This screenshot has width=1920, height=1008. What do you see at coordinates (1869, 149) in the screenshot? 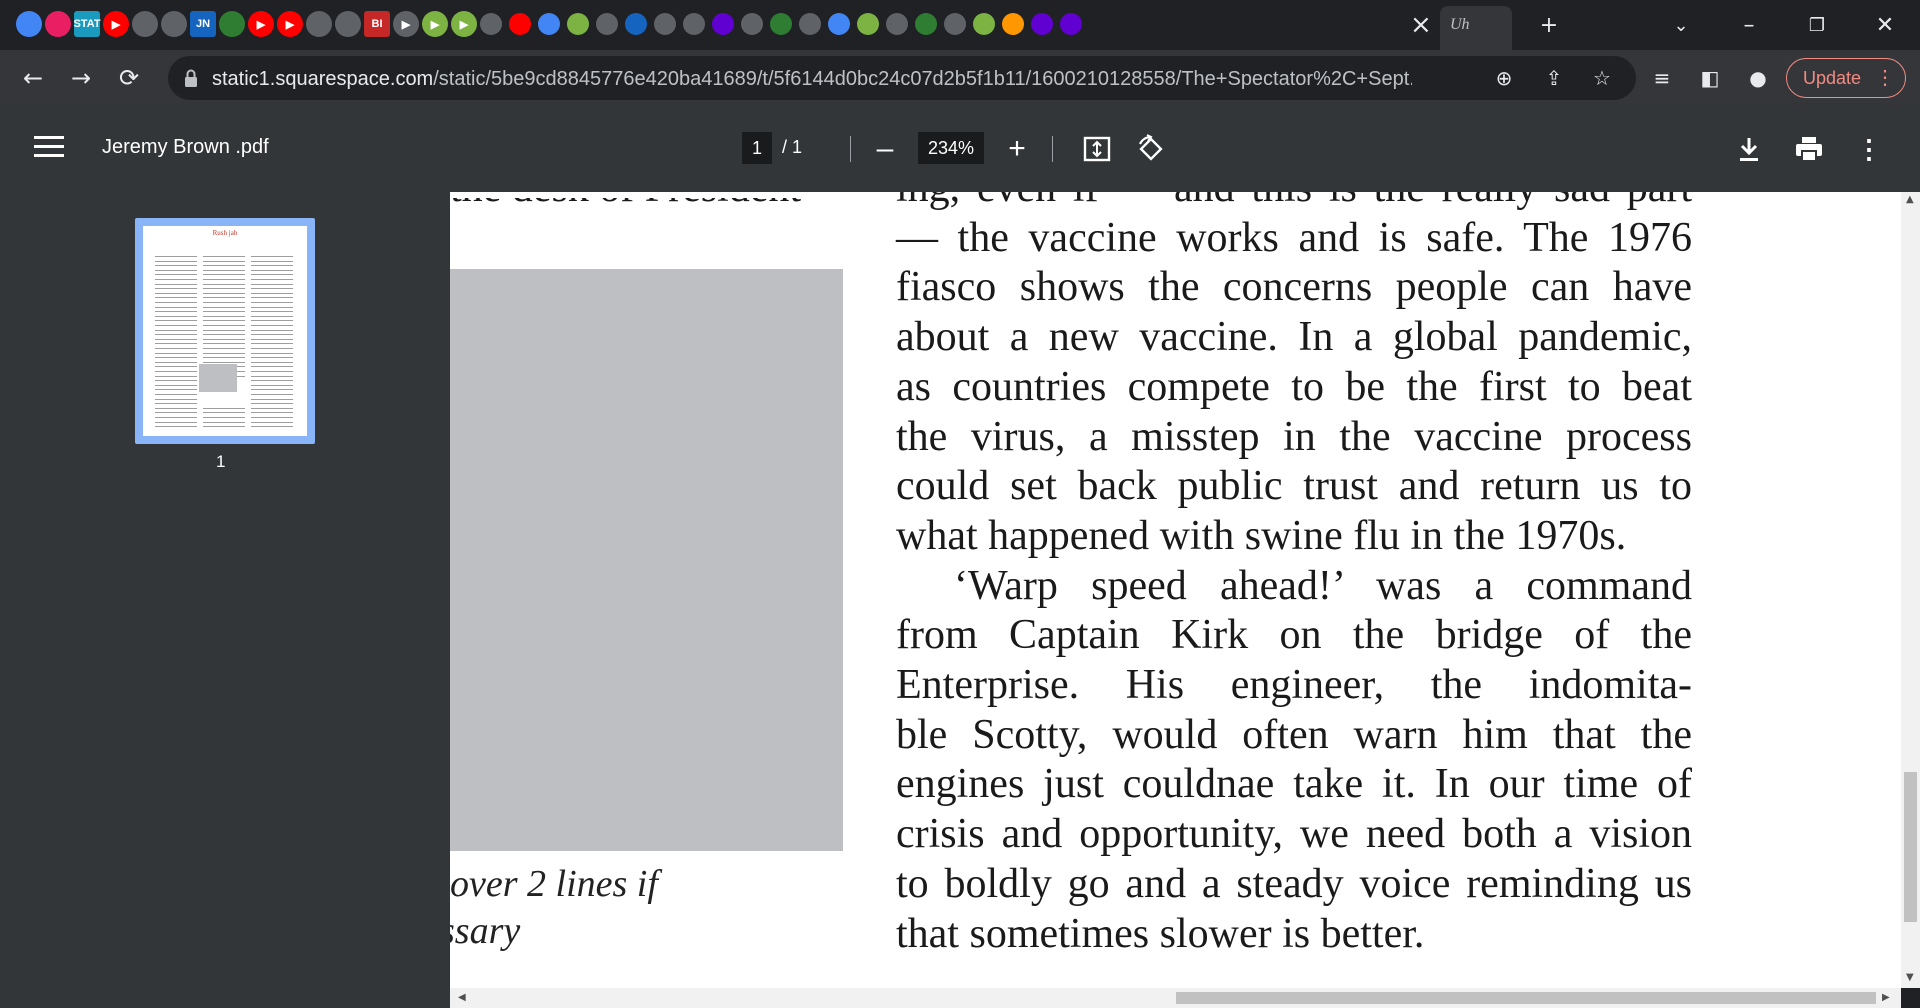
I see `more-options-icon: ⋮` at bounding box center [1869, 149].